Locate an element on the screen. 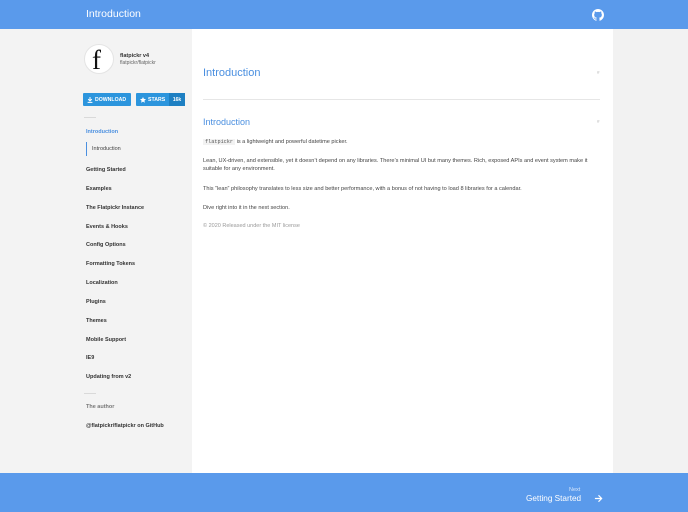 The height and width of the screenshot is (512, 688). brand-name: flatpickr v4 is located at coordinates (135, 56).